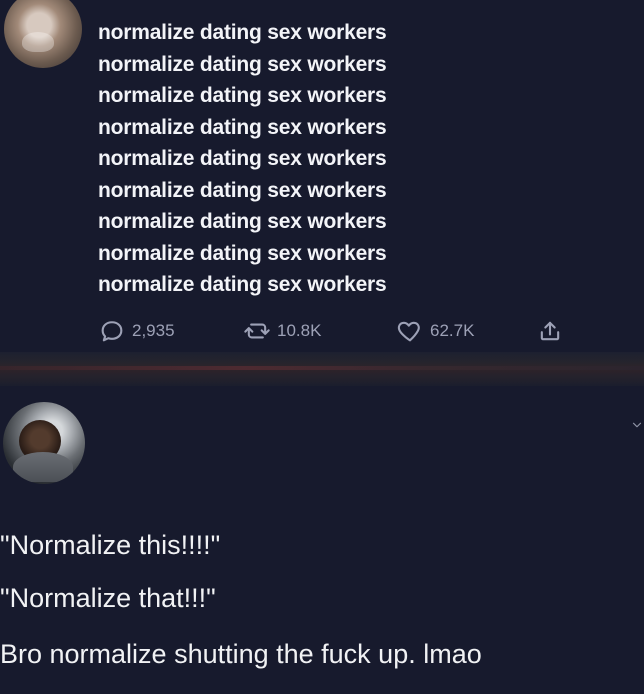 The height and width of the screenshot is (694, 644). Describe the element at coordinates (408, 331) in the screenshot. I see `heart-icon` at that location.